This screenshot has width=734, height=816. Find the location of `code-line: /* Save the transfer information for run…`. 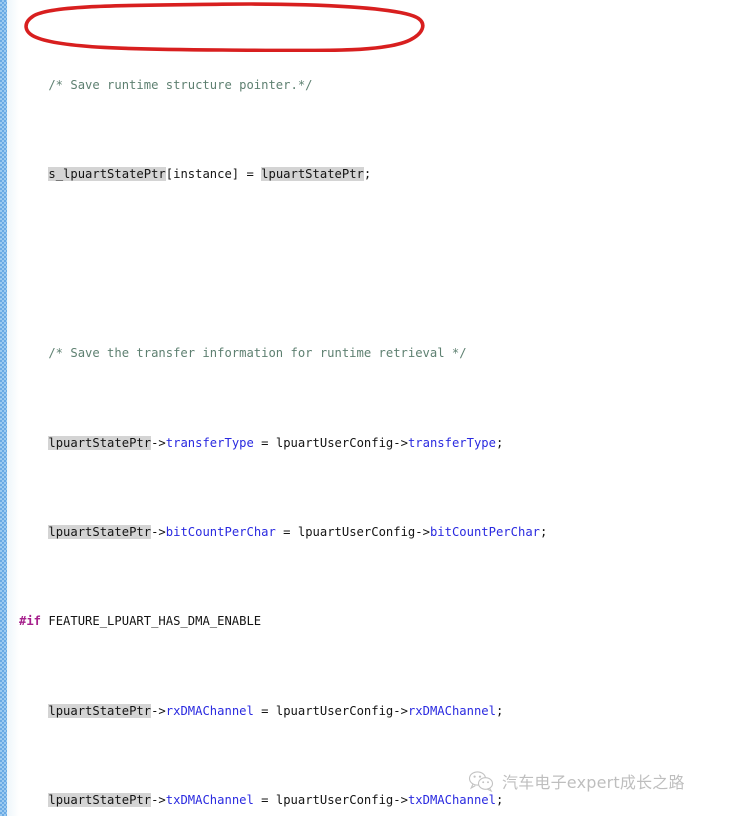

code-line: /* Save the transfer information for run… is located at coordinates (367, 353).